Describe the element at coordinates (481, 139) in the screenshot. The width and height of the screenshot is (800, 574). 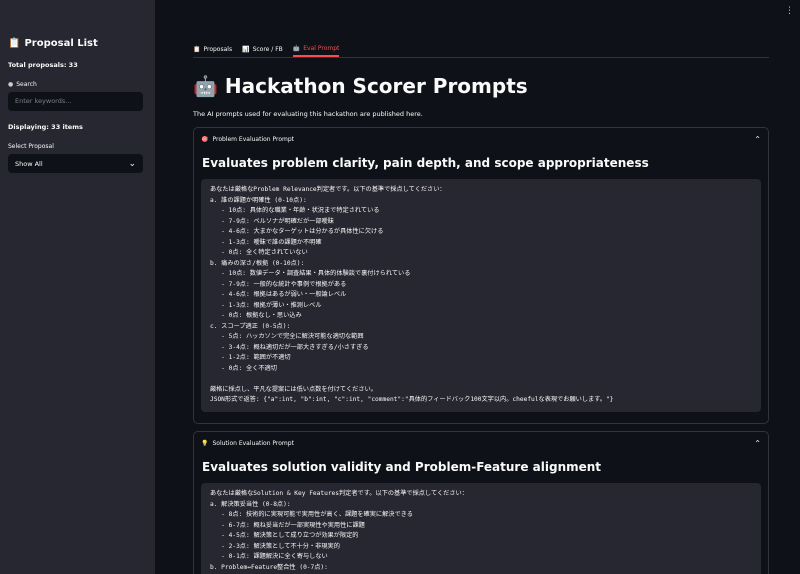
I see `expander-header: 🎯 Problem Evaluation Prompt ⌃` at that location.